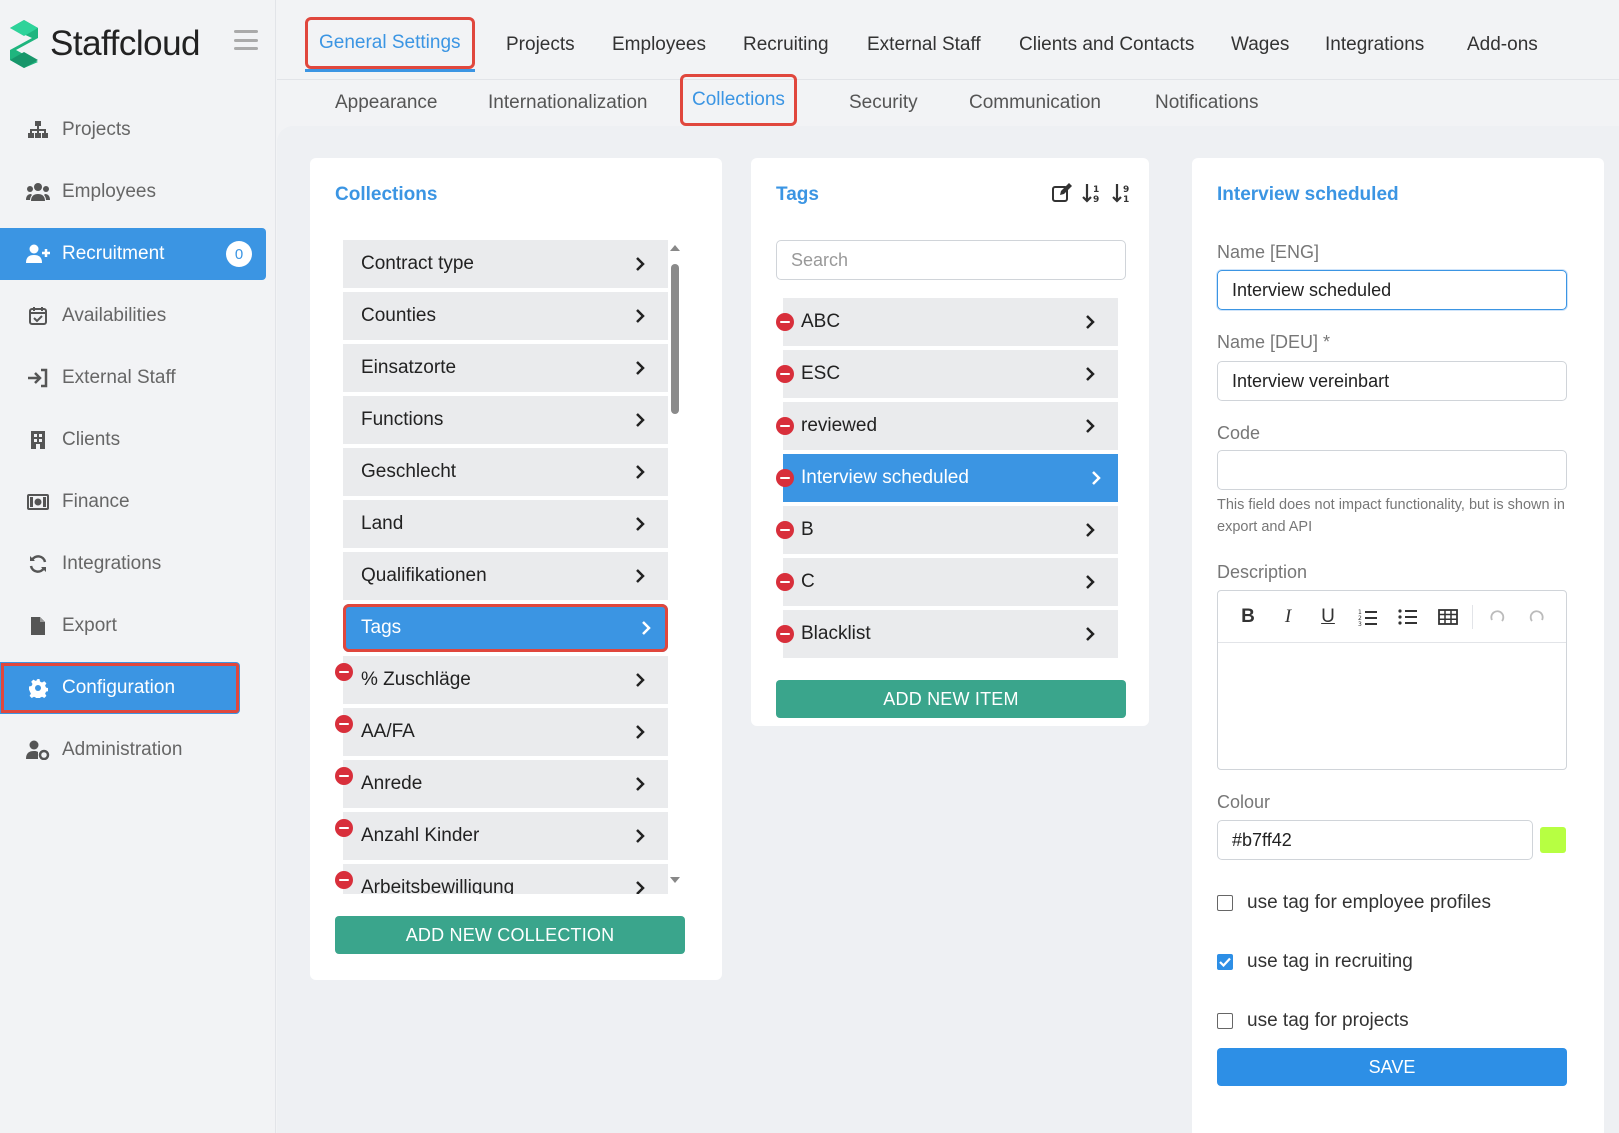 The width and height of the screenshot is (1619, 1133). What do you see at coordinates (505, 628) in the screenshot?
I see `collection-item-tags: Tags` at bounding box center [505, 628].